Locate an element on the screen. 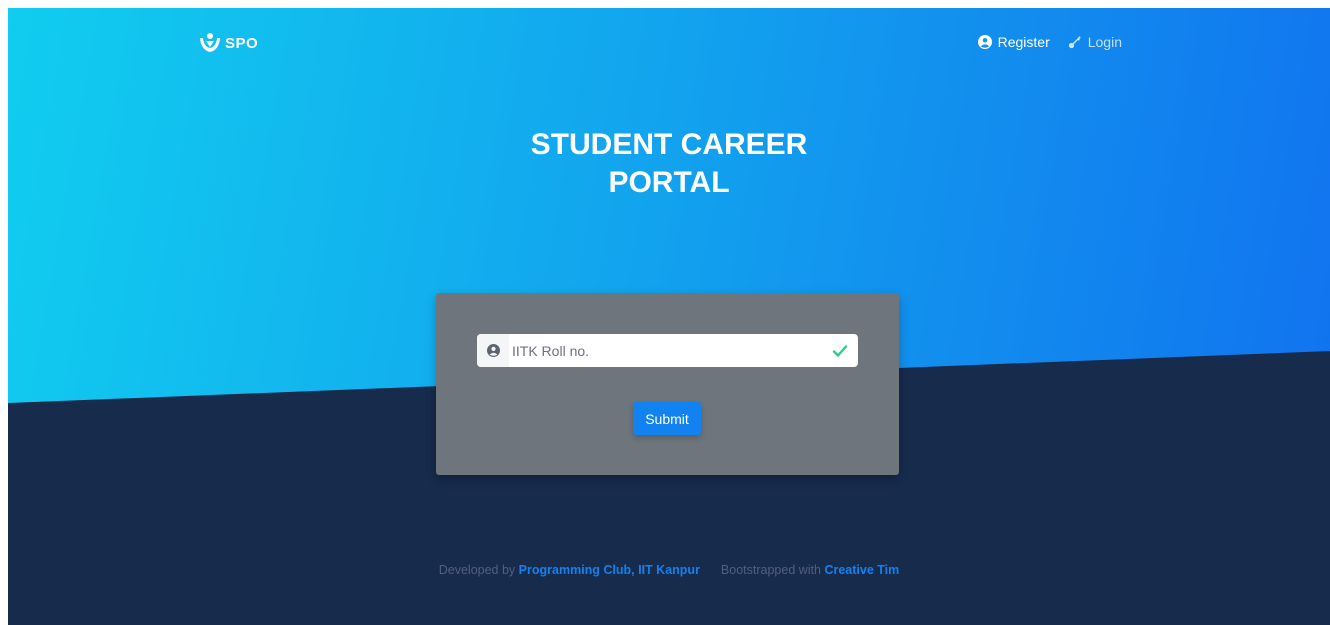 The height and width of the screenshot is (625, 1330). title-line-1: STUDENT CAREER is located at coordinates (669, 144).